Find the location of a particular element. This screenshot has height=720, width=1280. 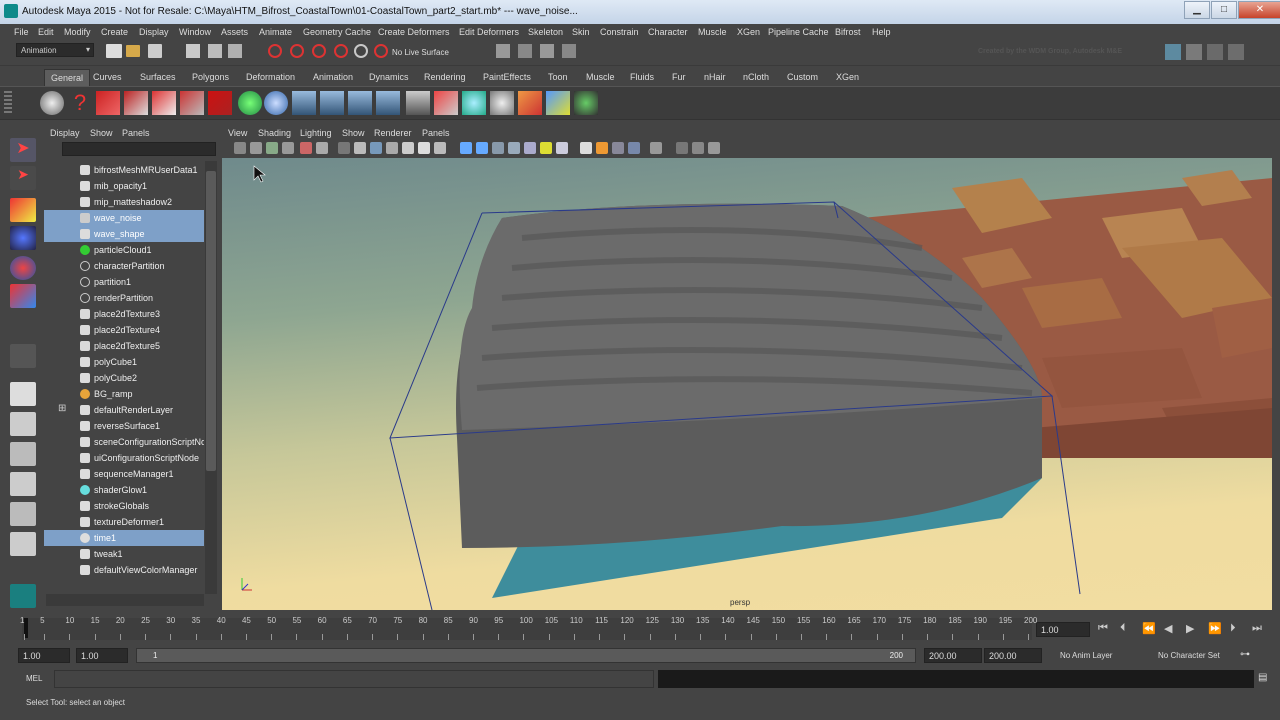

viewport-menu-renderer: Renderer is located at coordinates (393, 133).